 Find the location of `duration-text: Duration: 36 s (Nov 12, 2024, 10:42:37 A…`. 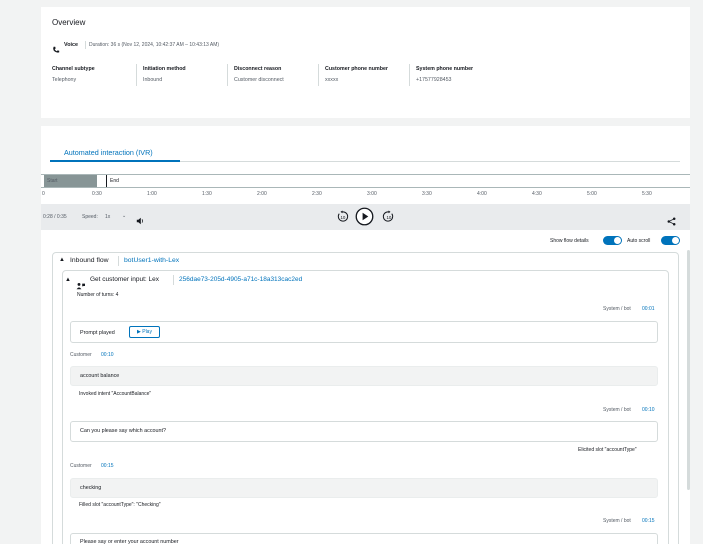

duration-text: Duration: 36 s (Nov 12, 2024, 10:42:37 A… is located at coordinates (154, 45).